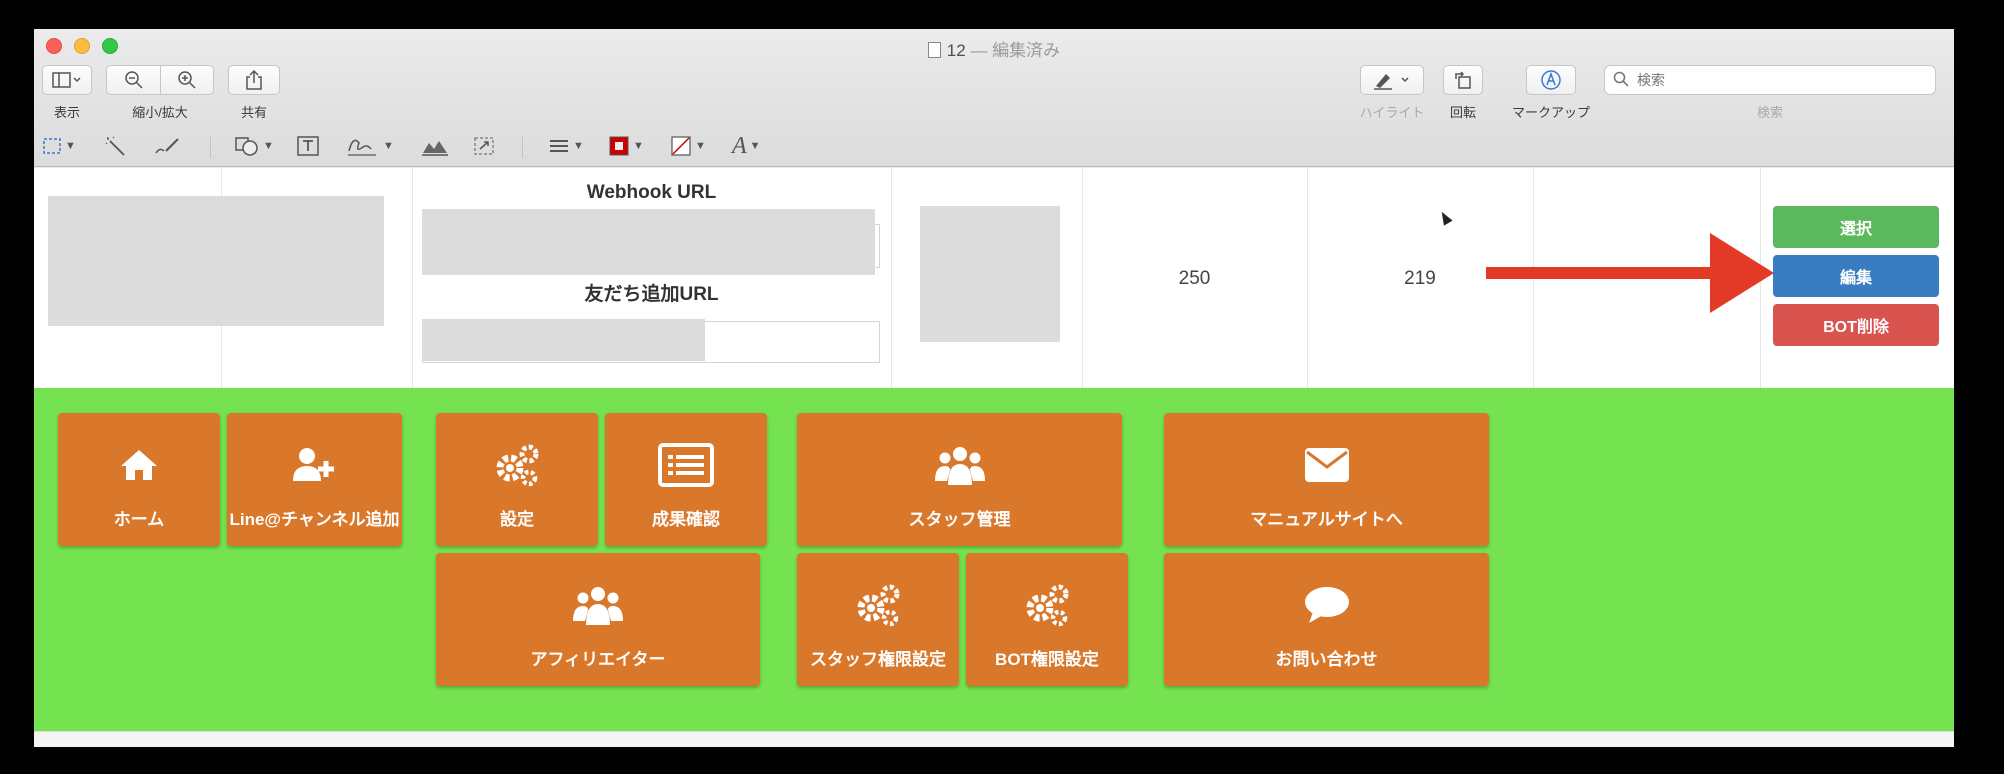 The height and width of the screenshot is (774, 2004). Describe the element at coordinates (598, 659) in the screenshot. I see `tile-label: アフィリエイター` at that location.